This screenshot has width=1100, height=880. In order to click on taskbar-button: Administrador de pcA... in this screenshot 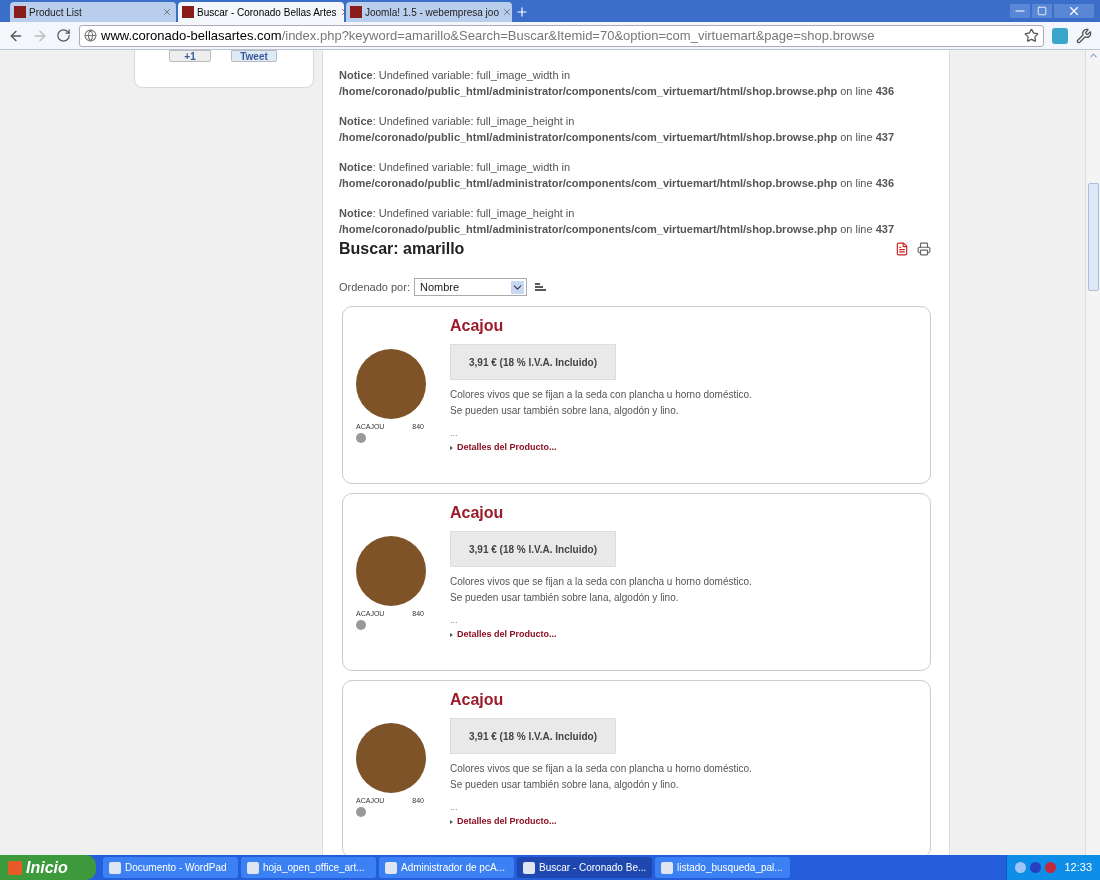, I will do `click(446, 867)`.